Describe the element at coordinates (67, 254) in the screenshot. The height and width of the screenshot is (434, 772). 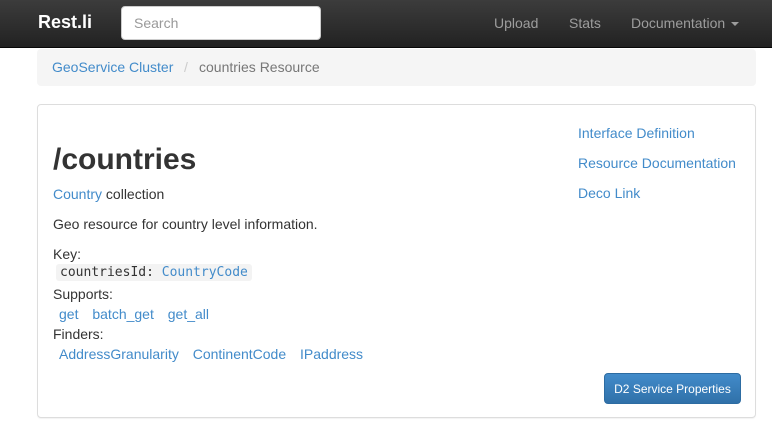
I see `key-label: Key:` at that location.